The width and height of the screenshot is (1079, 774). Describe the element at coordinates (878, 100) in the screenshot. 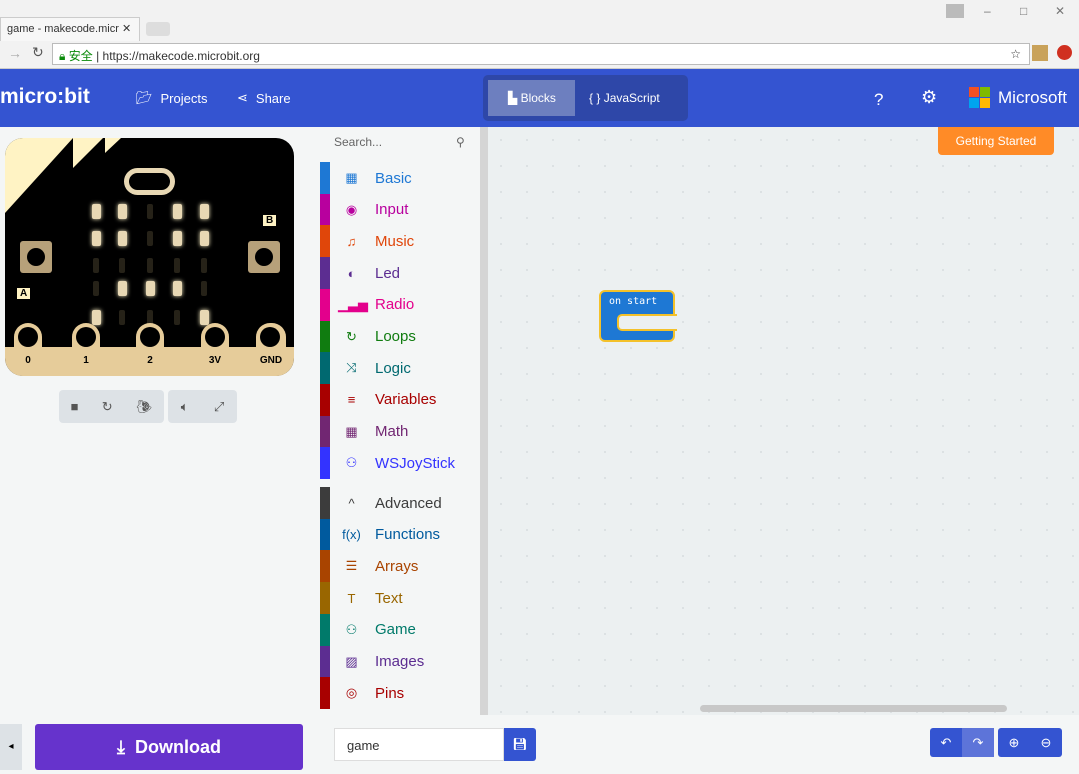

I see `help-icon: ?` at that location.